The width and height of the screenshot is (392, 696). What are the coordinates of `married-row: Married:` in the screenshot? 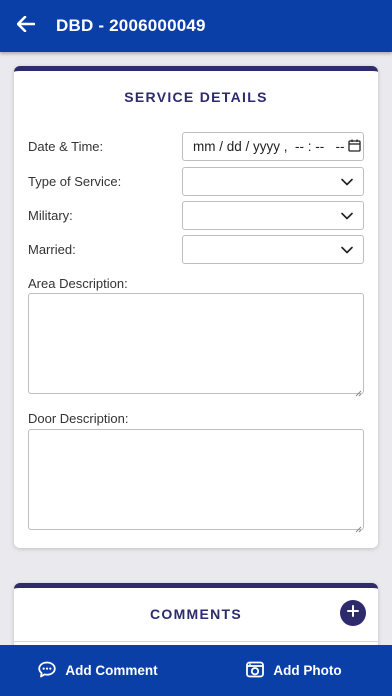 It's located at (196, 249).